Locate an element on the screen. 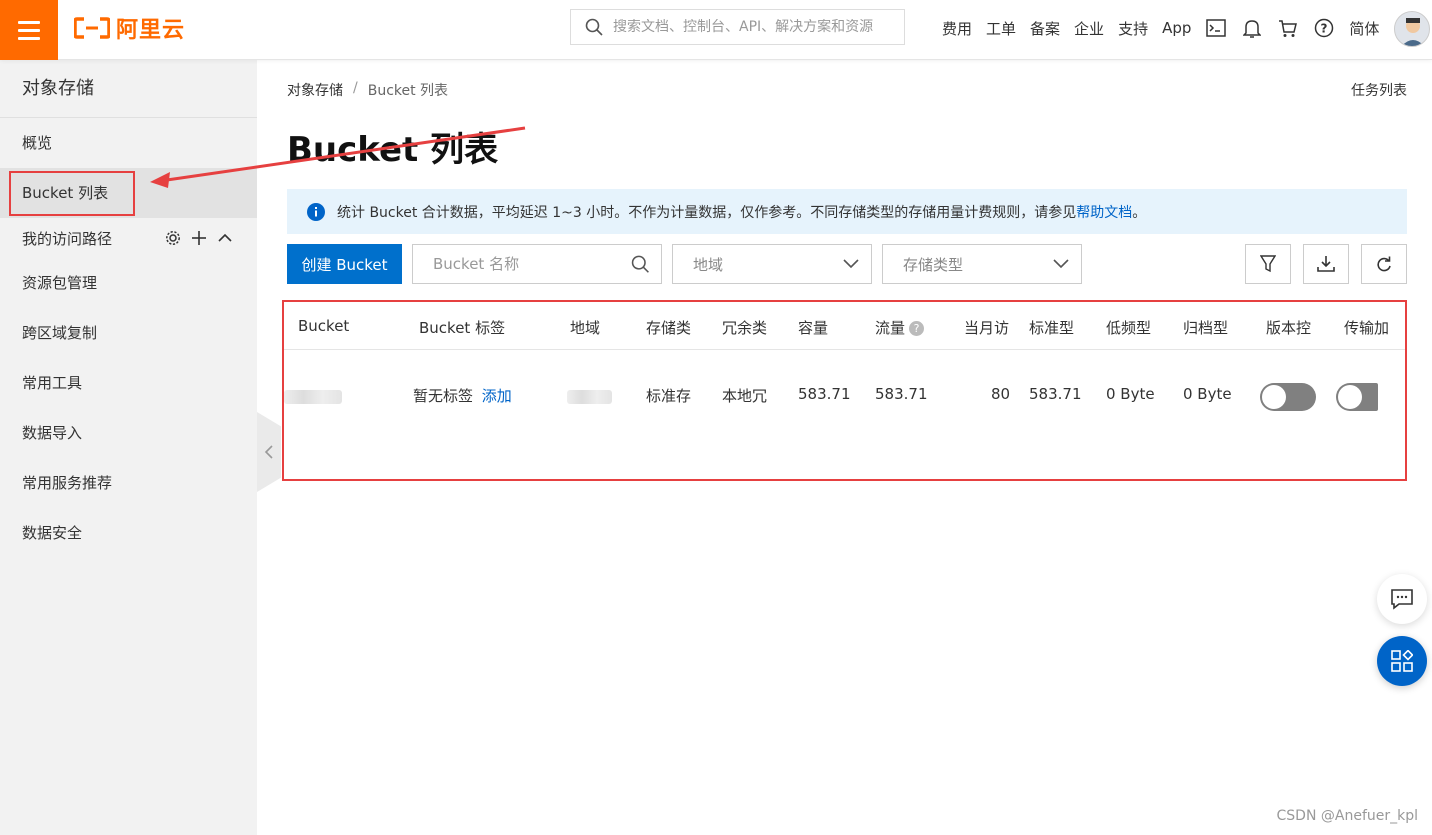 The height and width of the screenshot is (835, 1432). sidebar-item-recommended-services: 常用服务推荐 is located at coordinates (128, 483).